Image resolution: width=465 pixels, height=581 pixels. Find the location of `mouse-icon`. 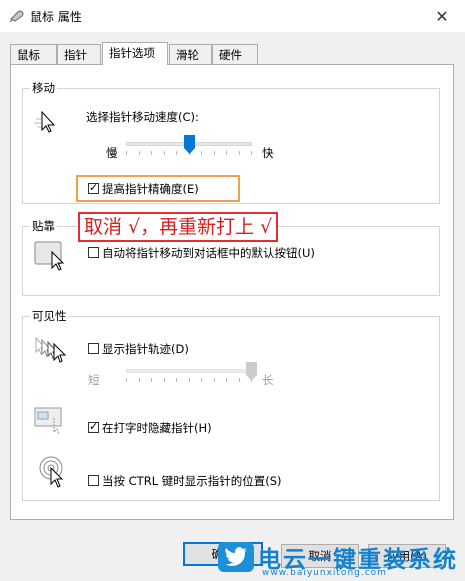

mouse-icon is located at coordinates (16, 16).